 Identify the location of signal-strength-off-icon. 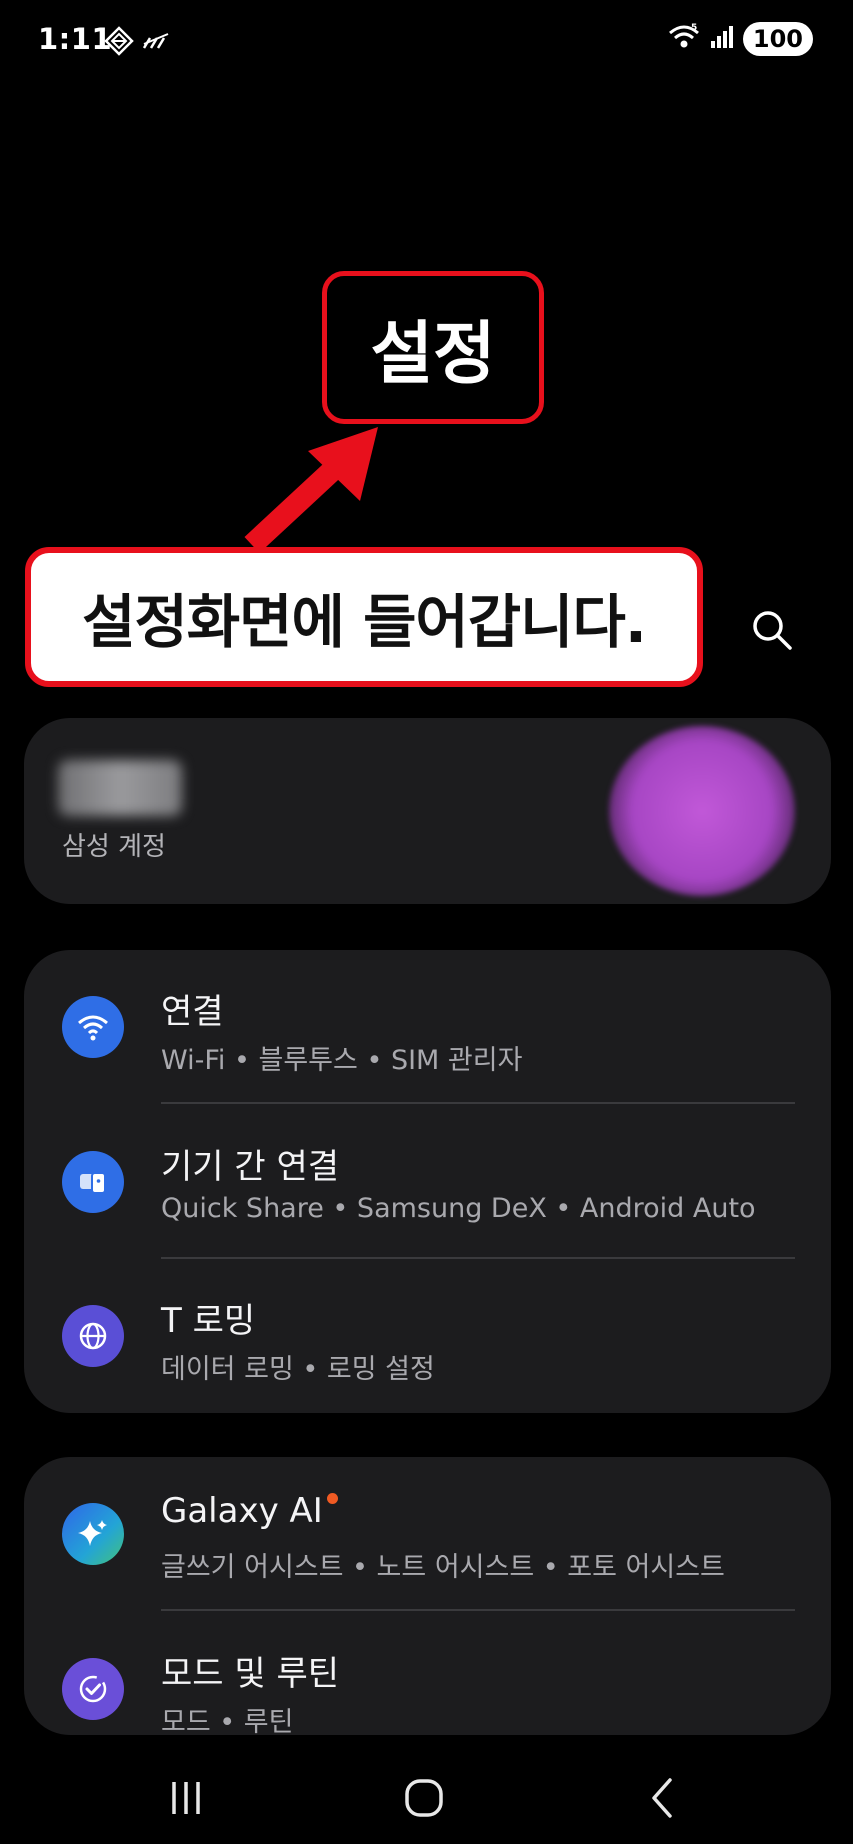
(156, 43).